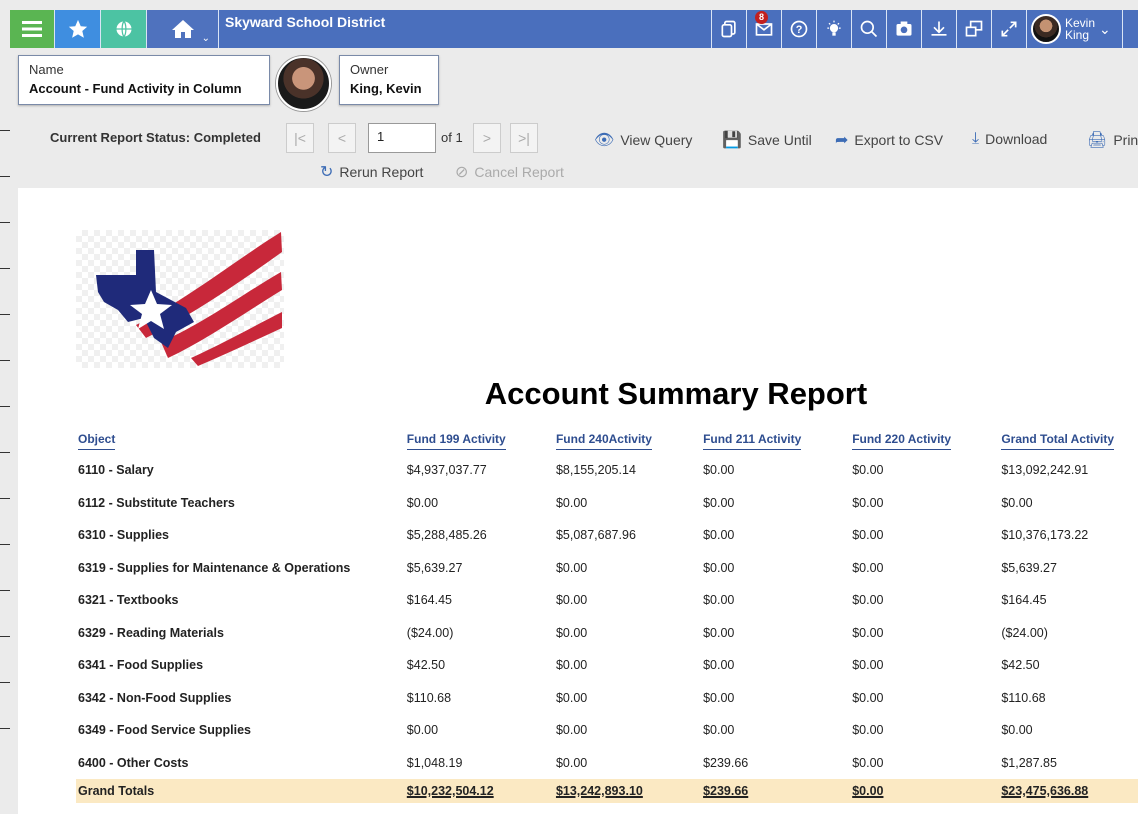 Image resolution: width=1138 pixels, height=814 pixels. I want to click on overflow-button, so click(1130, 29).